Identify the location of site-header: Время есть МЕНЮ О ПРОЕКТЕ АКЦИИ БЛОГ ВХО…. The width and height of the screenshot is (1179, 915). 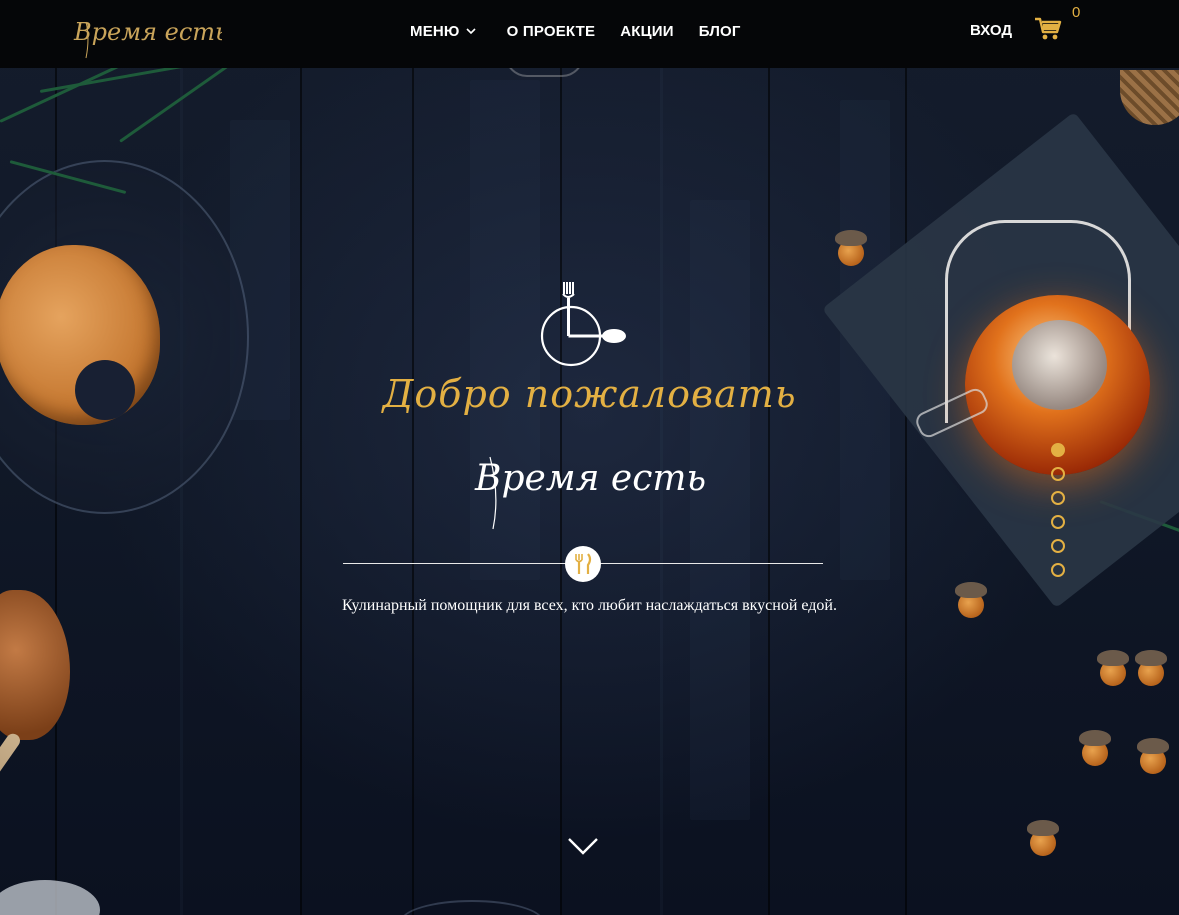
(589, 34).